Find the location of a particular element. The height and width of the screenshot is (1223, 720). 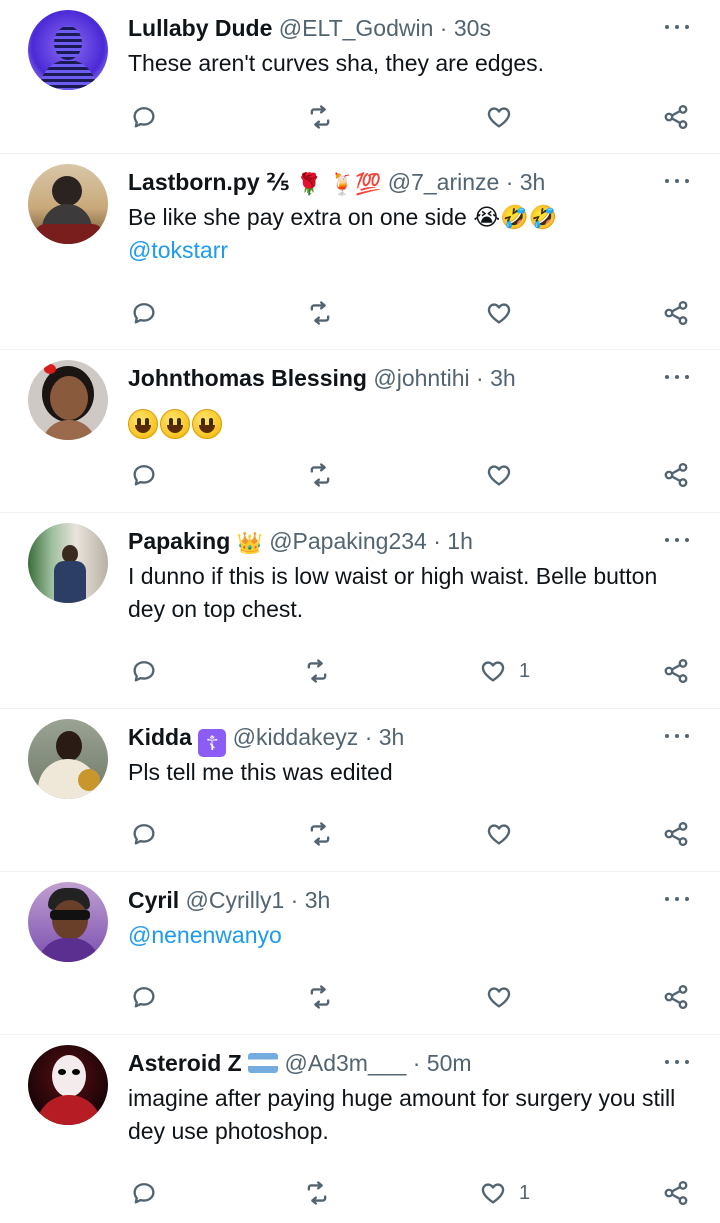

mention-link: @nenenwanyo is located at coordinates (205, 935).